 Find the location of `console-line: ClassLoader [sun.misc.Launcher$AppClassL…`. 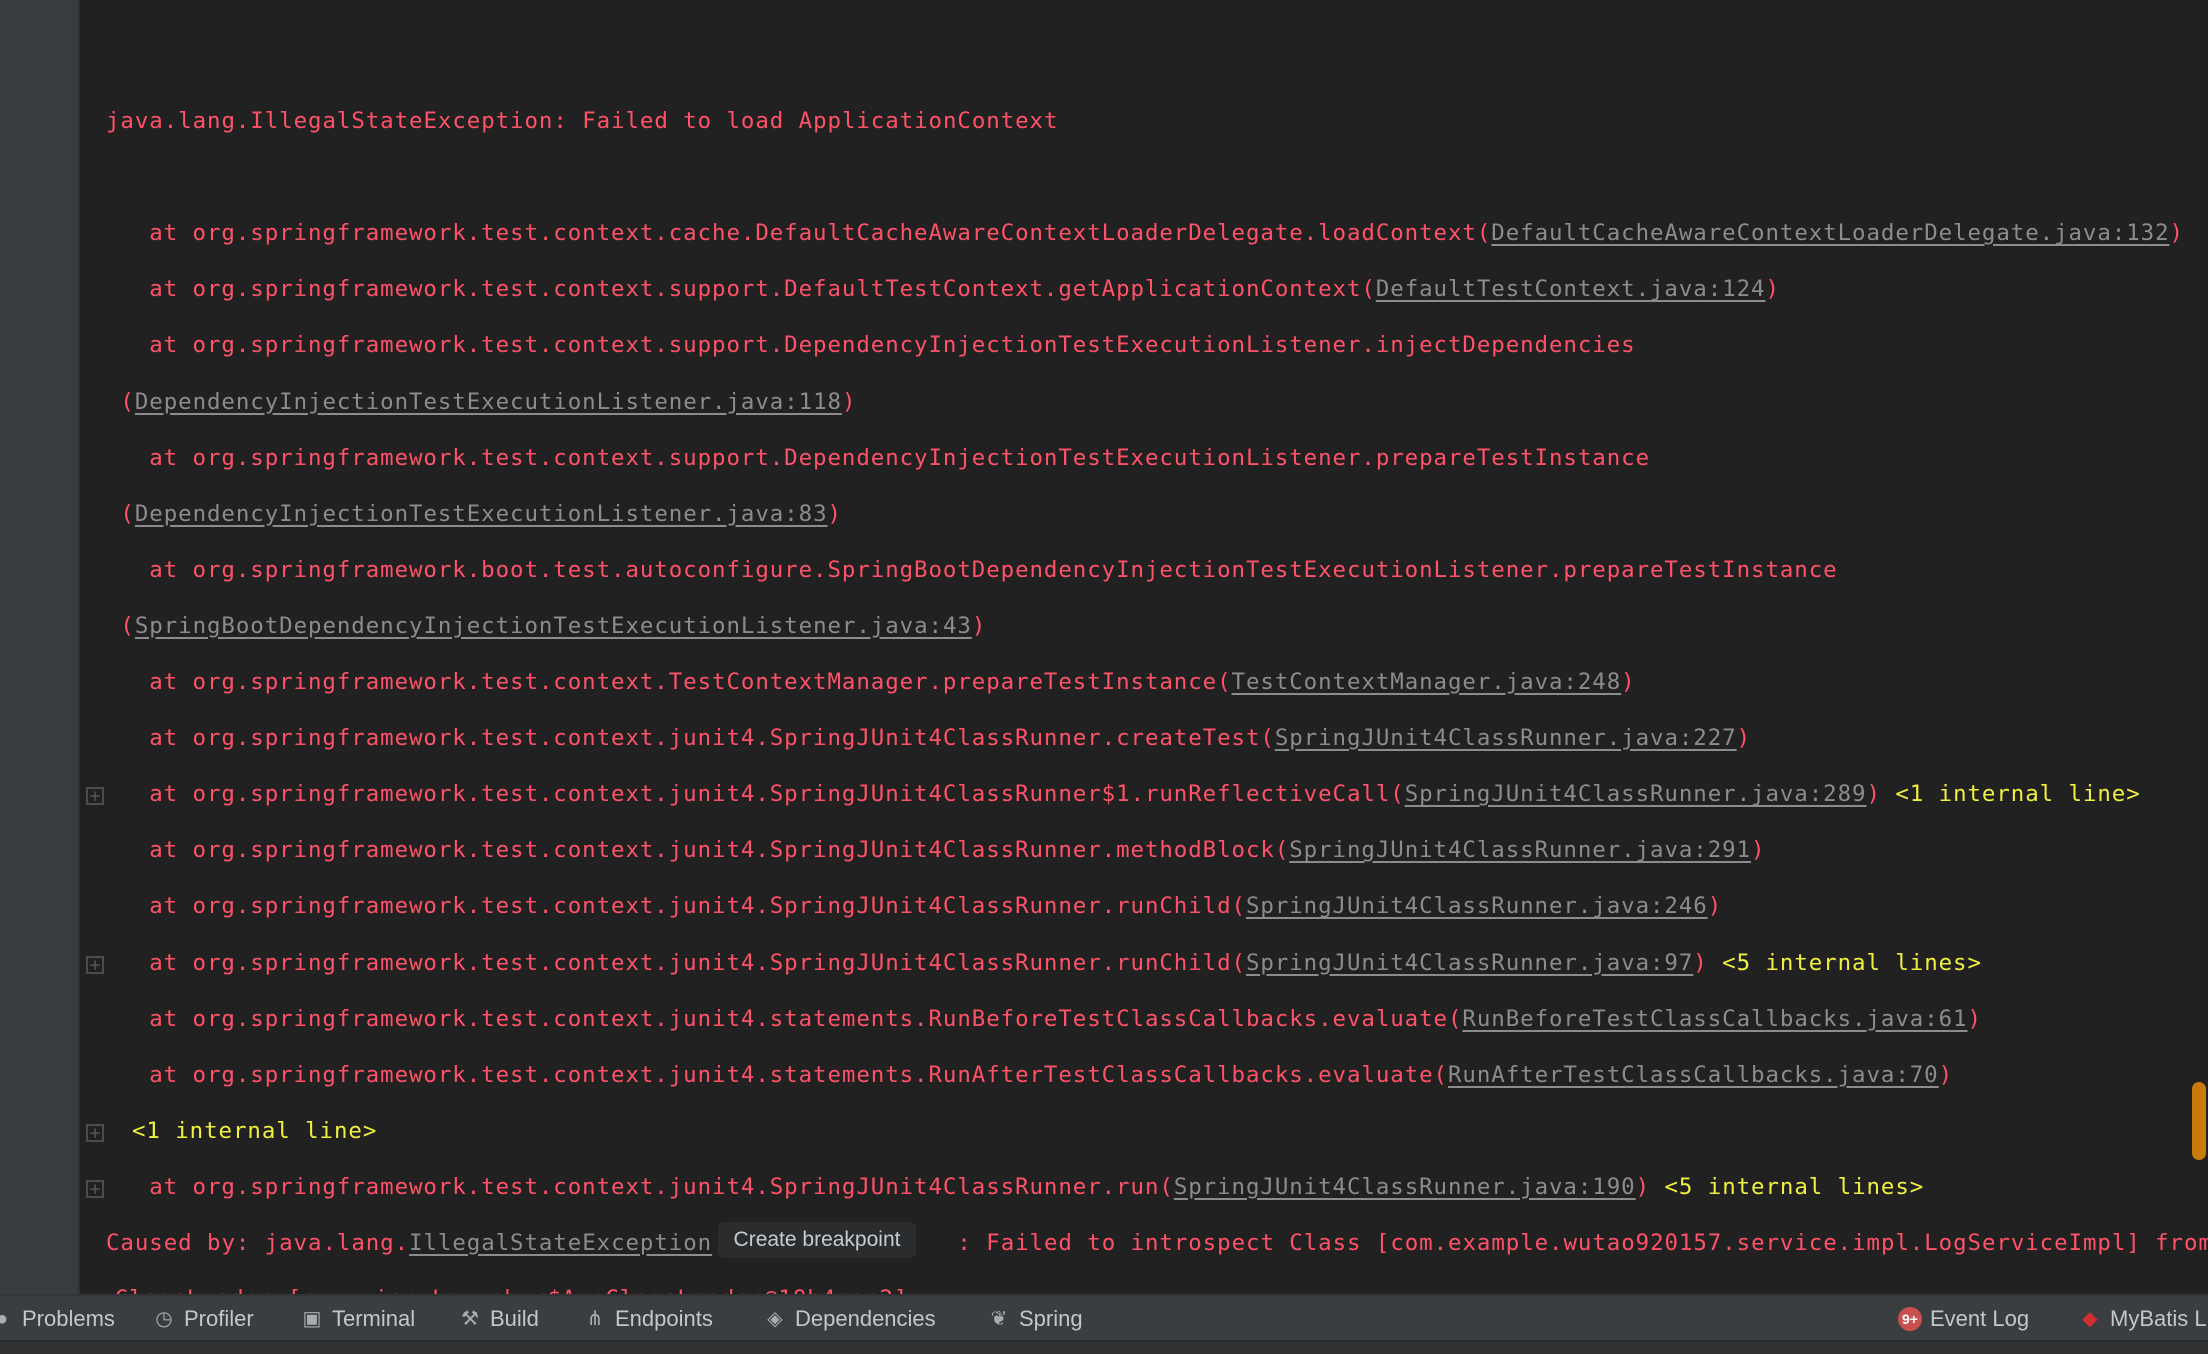

console-line: ClassLoader [sun.misc.Launcher$AppClassL… is located at coordinates (512, 1282).